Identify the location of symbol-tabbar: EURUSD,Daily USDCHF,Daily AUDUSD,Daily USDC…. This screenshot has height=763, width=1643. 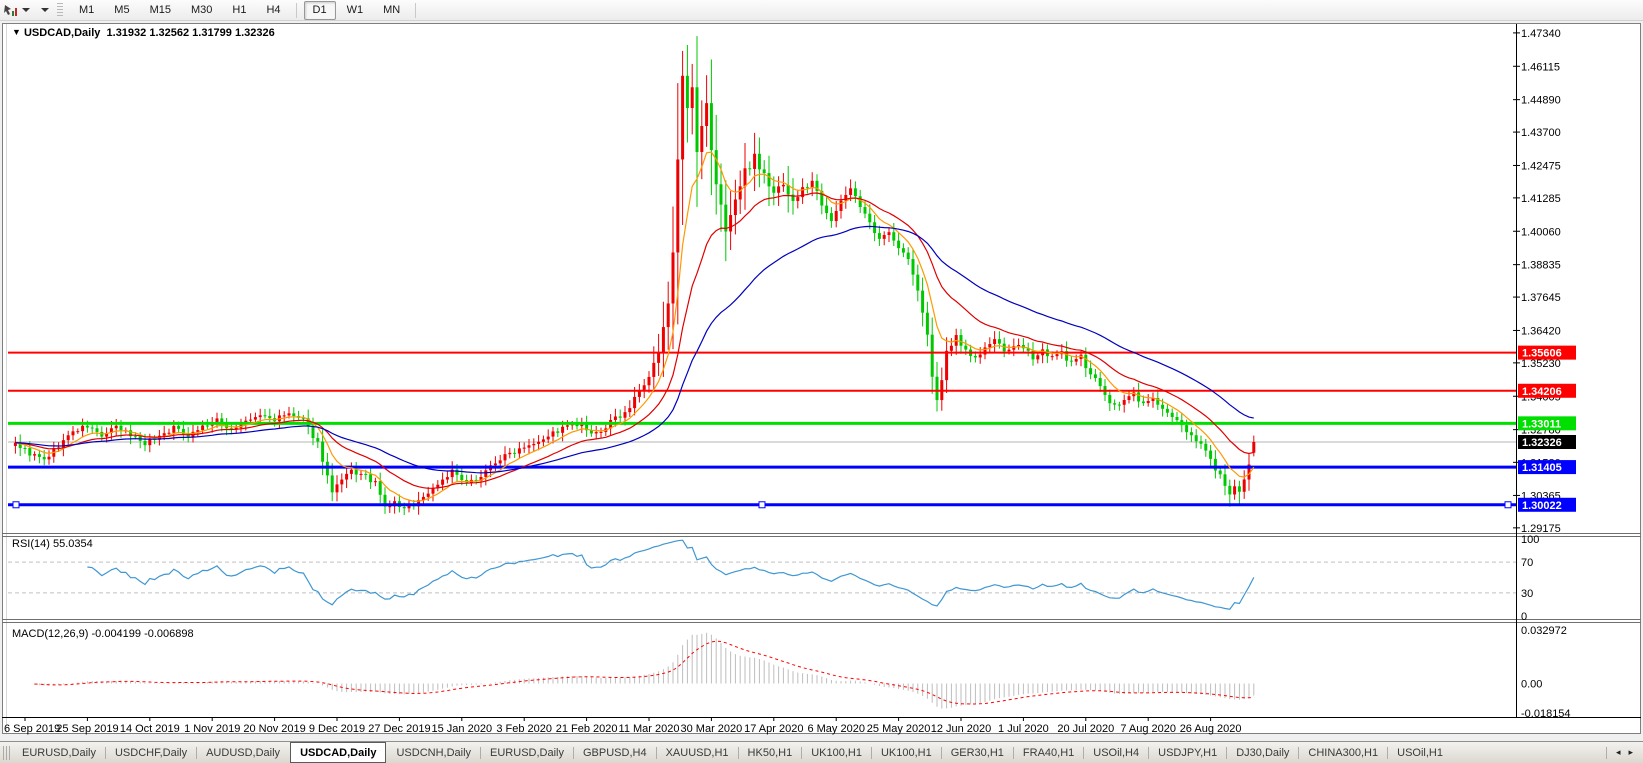
(821, 752).